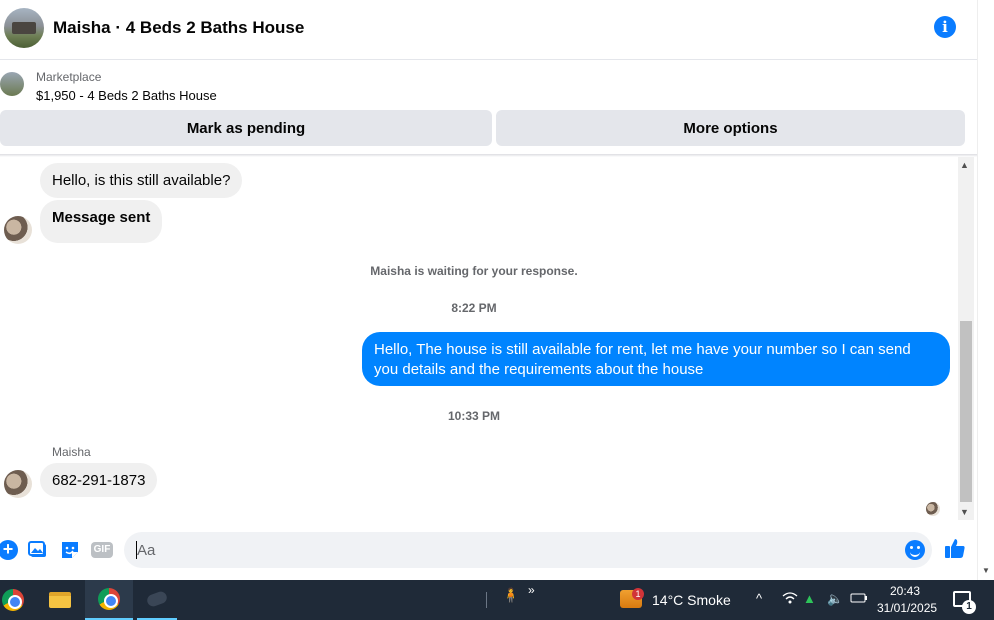  Describe the element at coordinates (146, 550) in the screenshot. I see `message-input-placeholder: Aa` at that location.